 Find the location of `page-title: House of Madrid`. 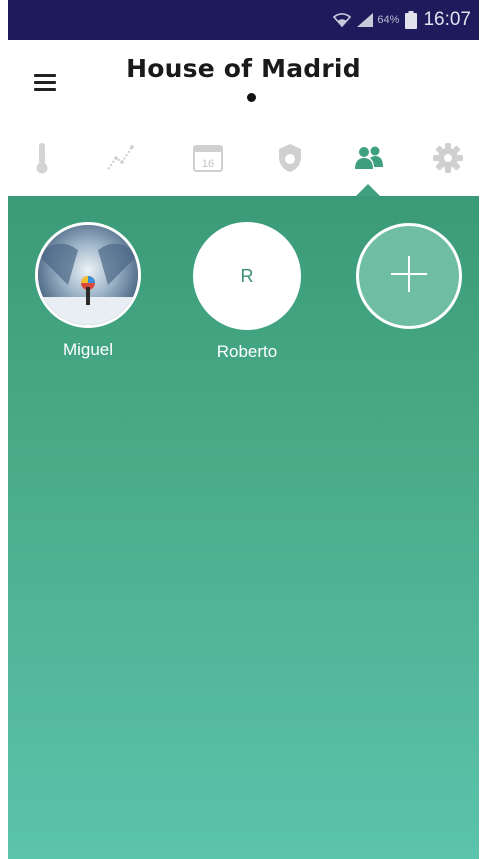

page-title: House of Madrid is located at coordinates (243, 68).